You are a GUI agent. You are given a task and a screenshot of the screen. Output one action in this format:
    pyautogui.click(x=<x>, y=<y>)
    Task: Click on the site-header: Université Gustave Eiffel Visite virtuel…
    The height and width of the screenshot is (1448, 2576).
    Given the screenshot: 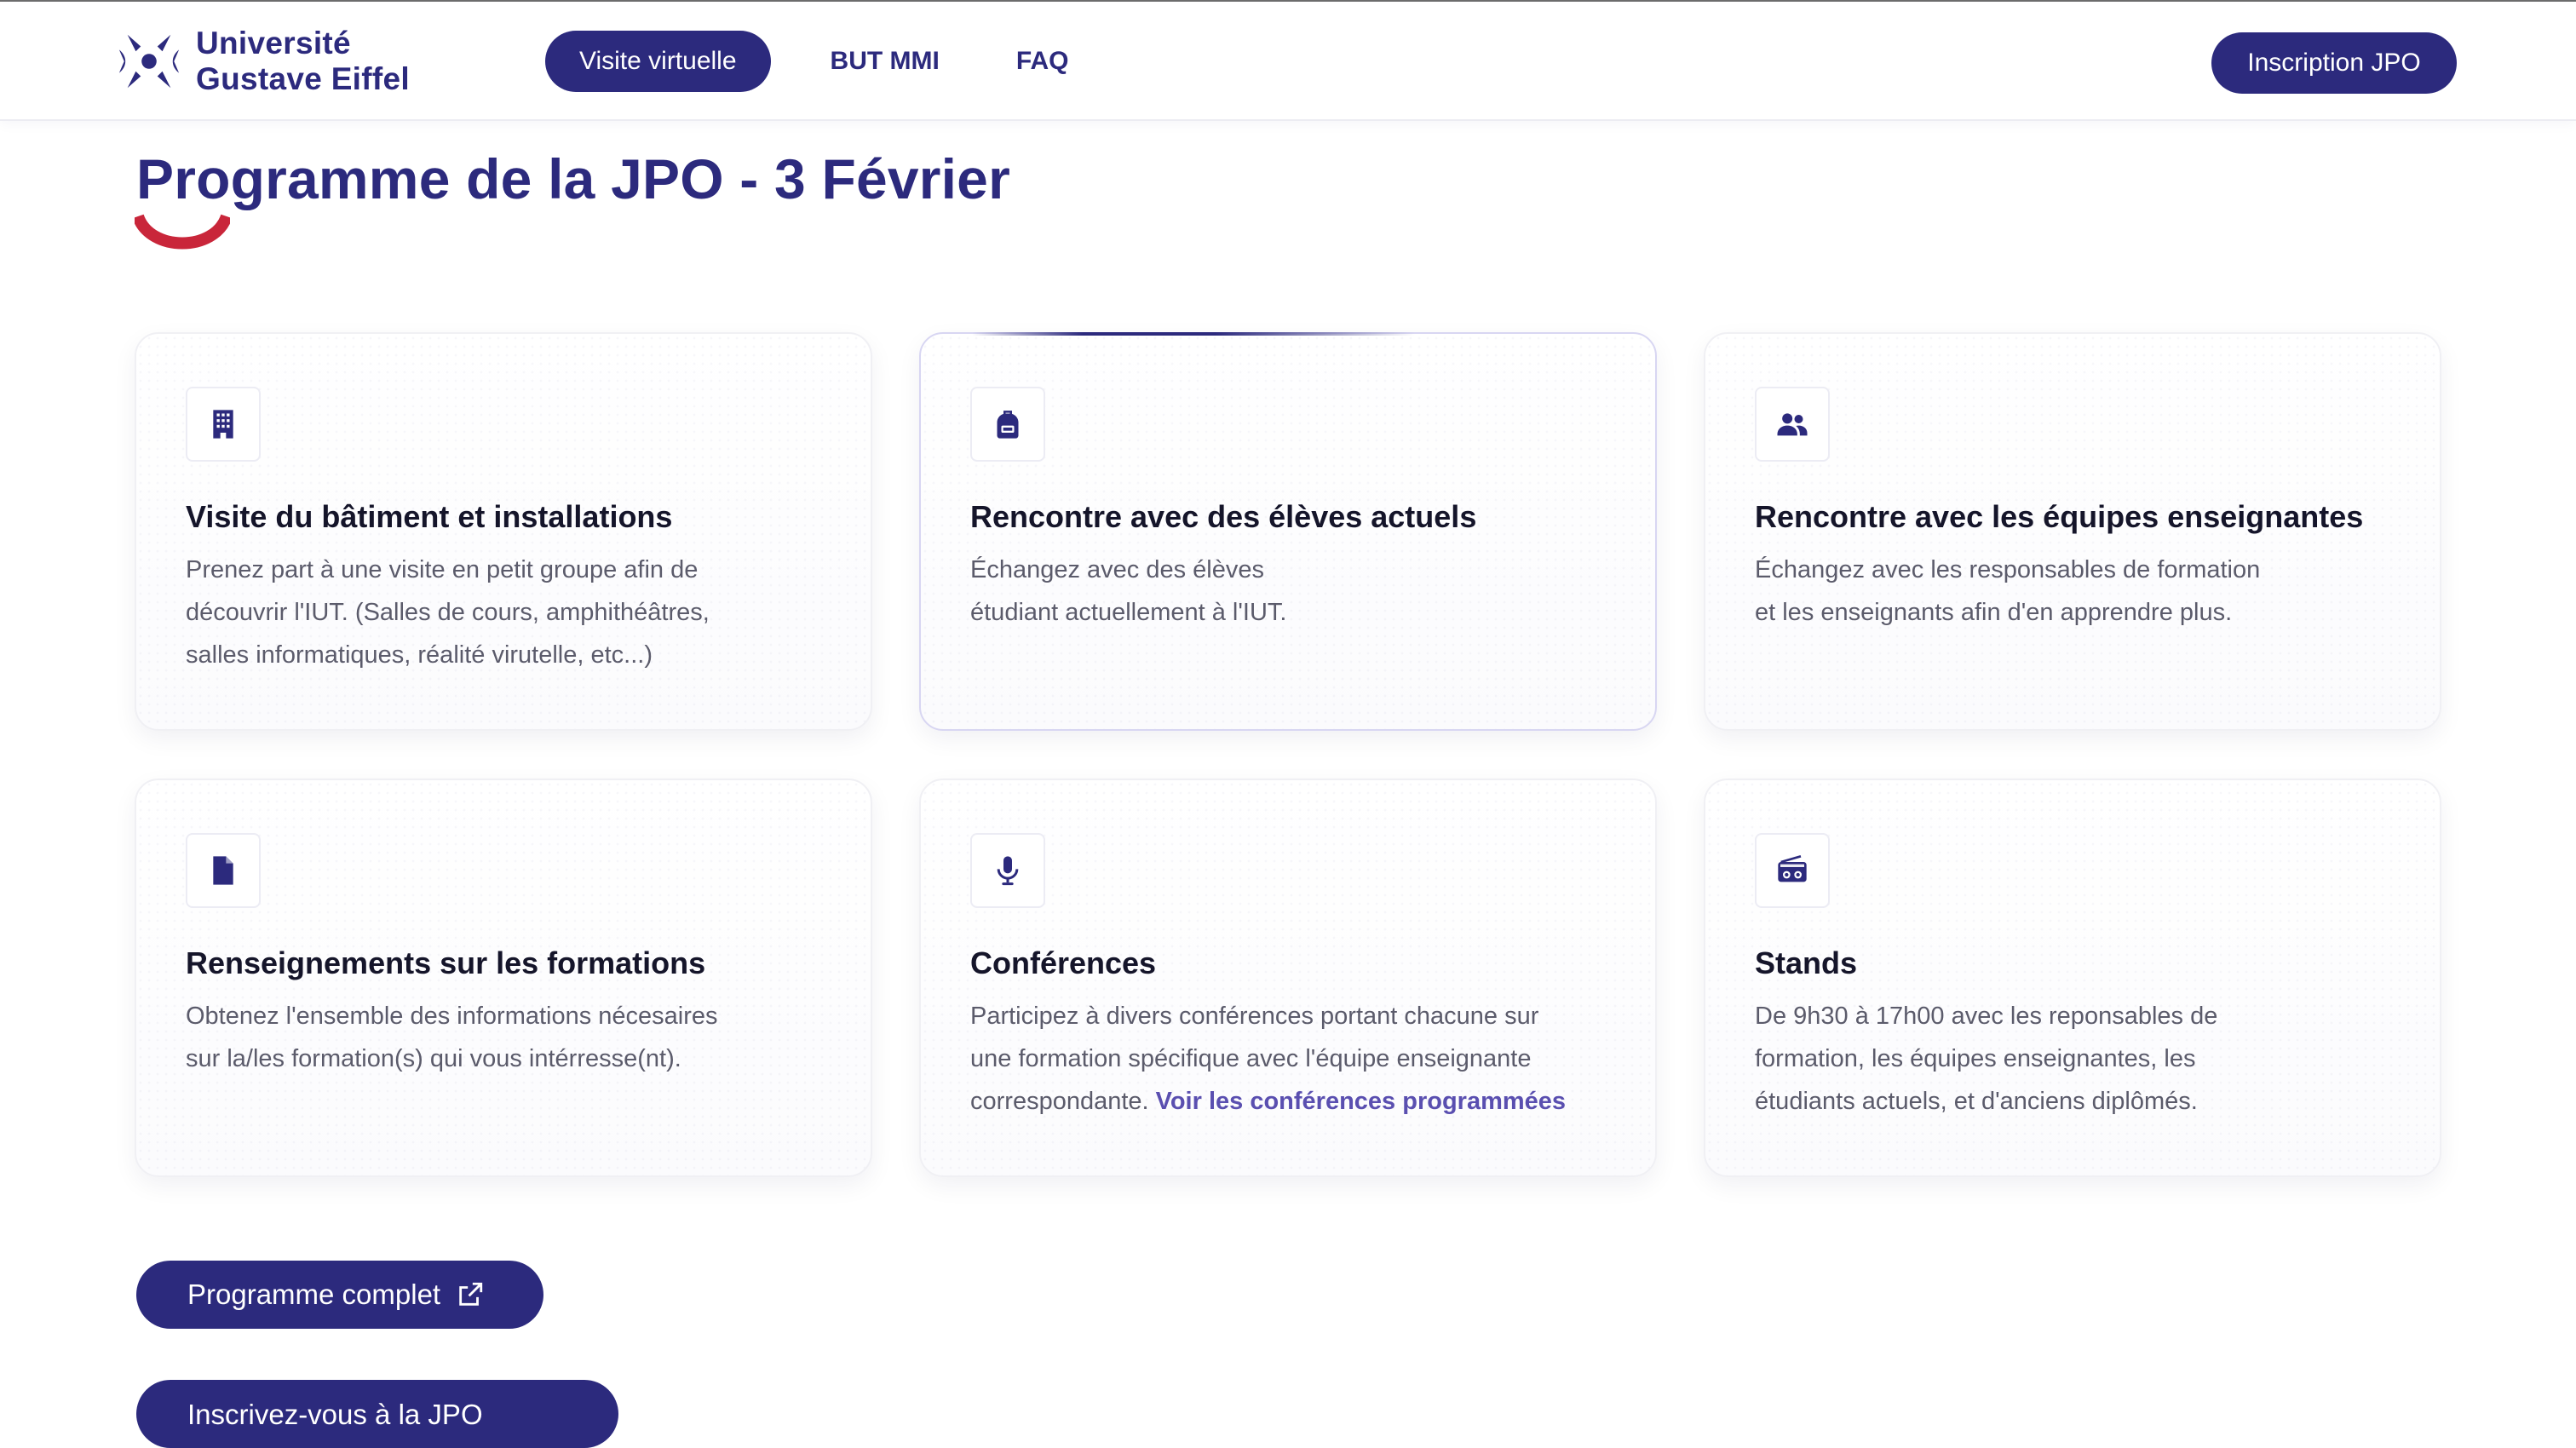 What is the action you would take?
    pyautogui.click(x=1288, y=62)
    